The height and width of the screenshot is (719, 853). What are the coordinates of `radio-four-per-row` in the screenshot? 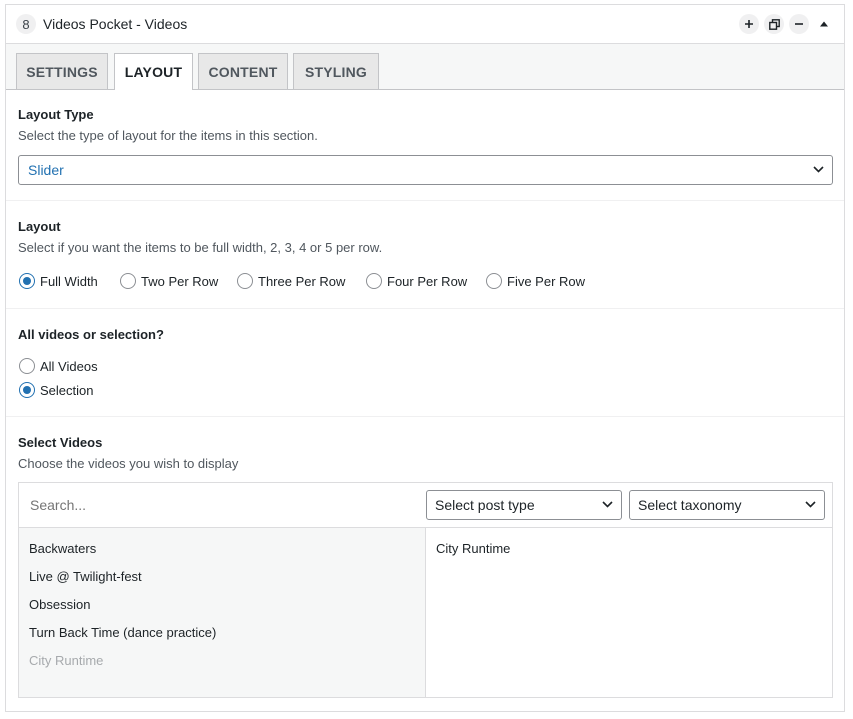 It's located at (374, 281).